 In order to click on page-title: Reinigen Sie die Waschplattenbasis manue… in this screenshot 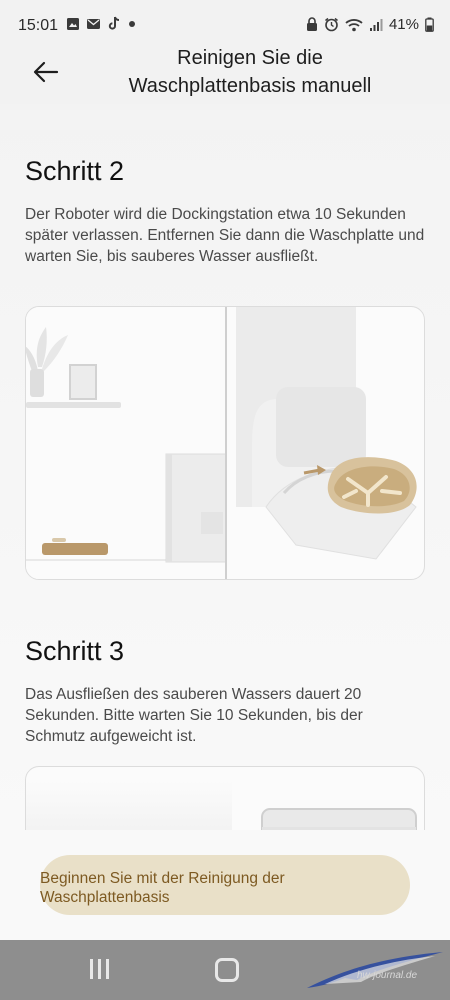, I will do `click(250, 72)`.